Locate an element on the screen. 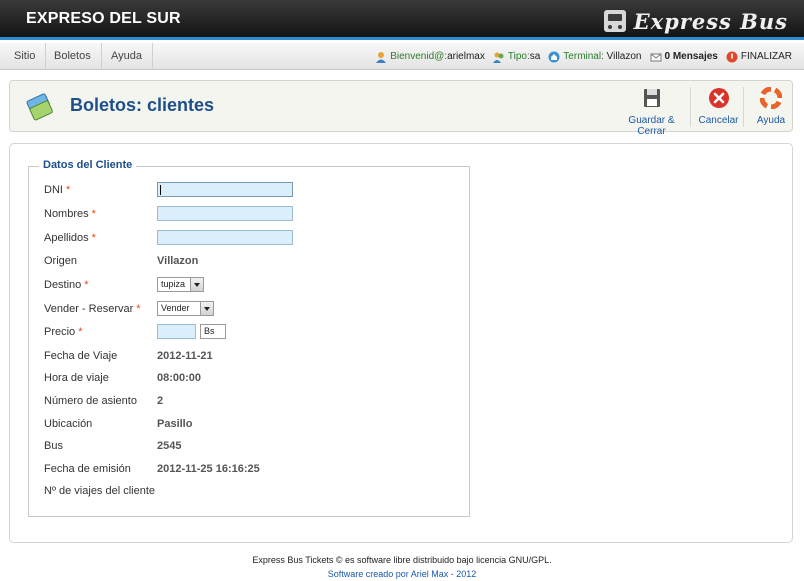  emision-label: Fecha de emisión is located at coordinates (87, 469).